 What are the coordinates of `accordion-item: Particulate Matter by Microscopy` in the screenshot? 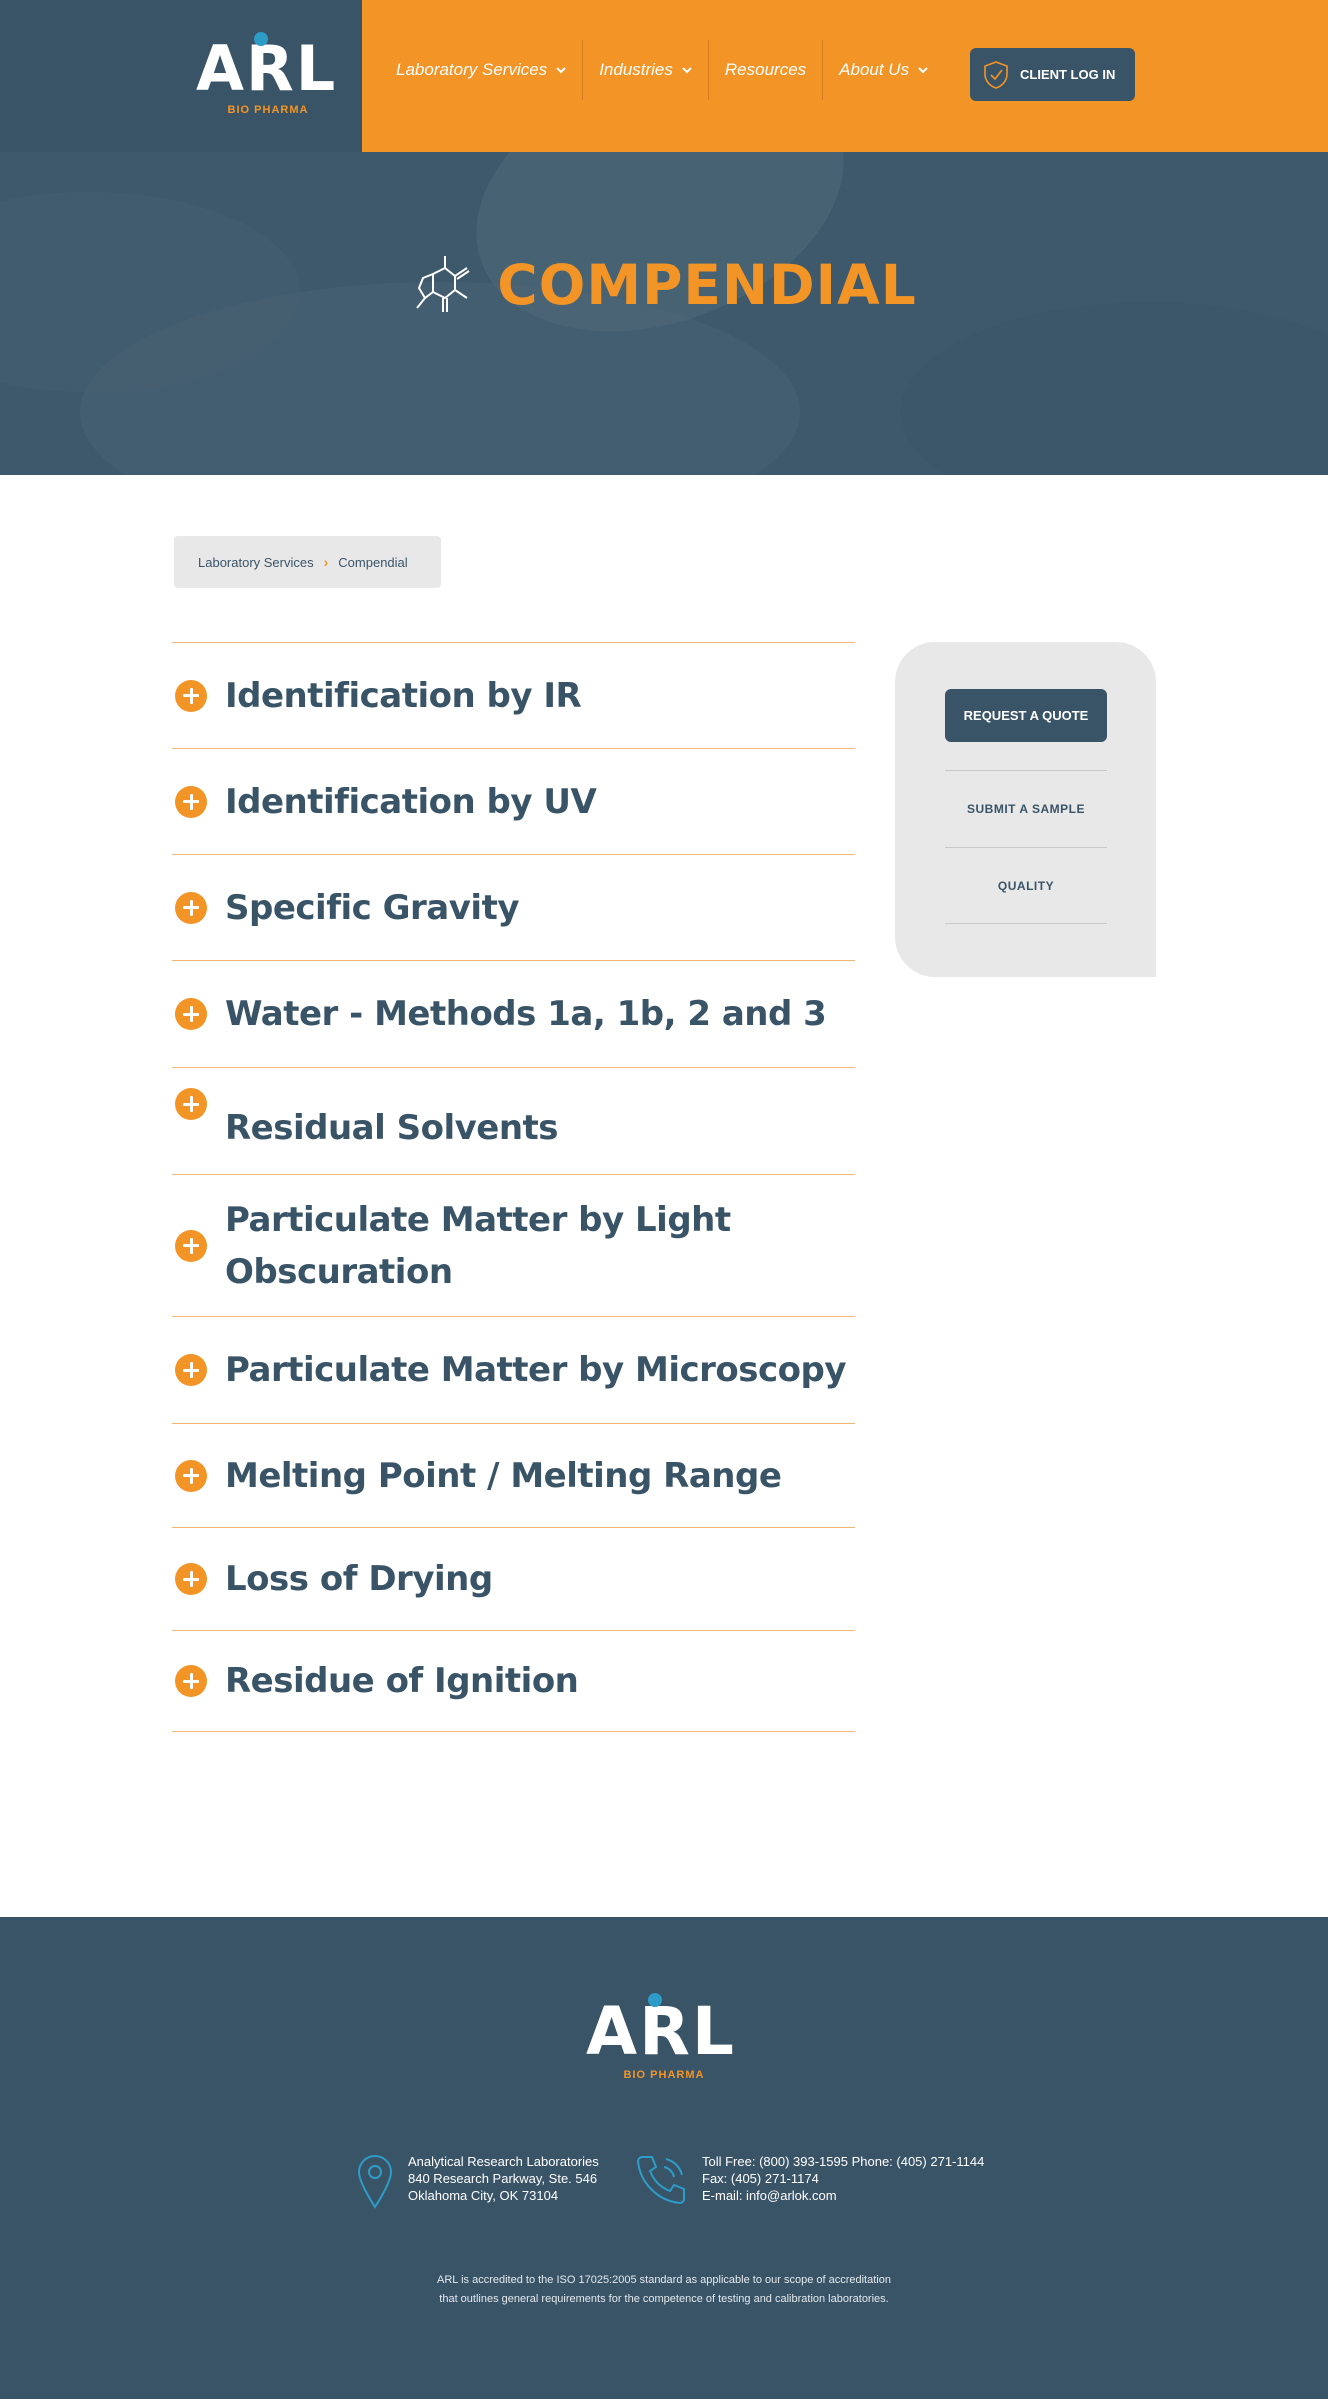 It's located at (513, 1369).